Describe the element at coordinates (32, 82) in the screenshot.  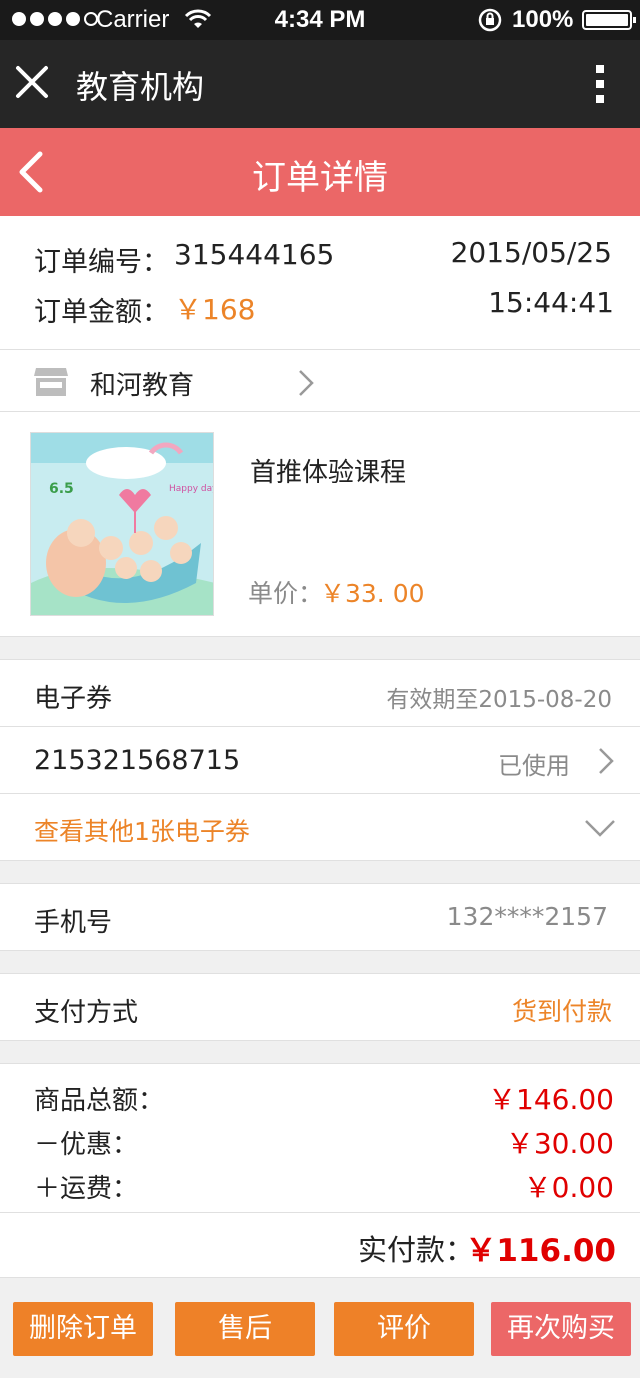
I see `close-icon` at that location.